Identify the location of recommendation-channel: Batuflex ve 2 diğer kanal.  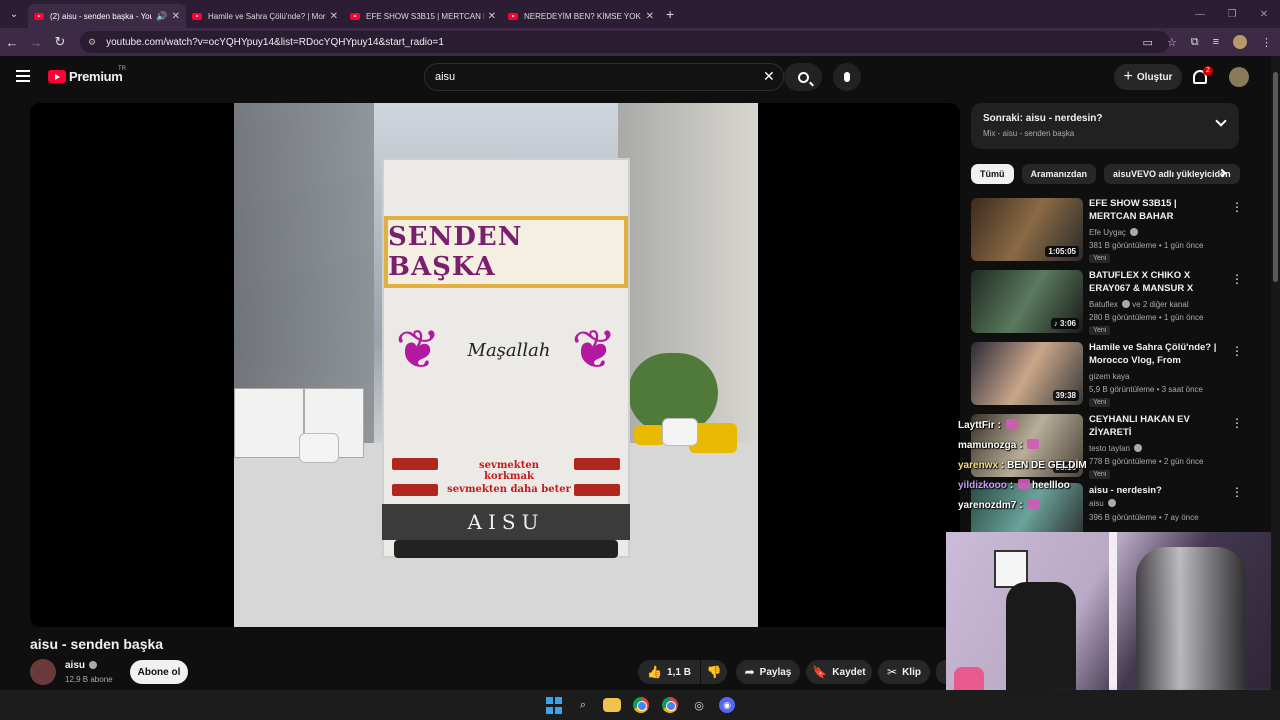
(1139, 304).